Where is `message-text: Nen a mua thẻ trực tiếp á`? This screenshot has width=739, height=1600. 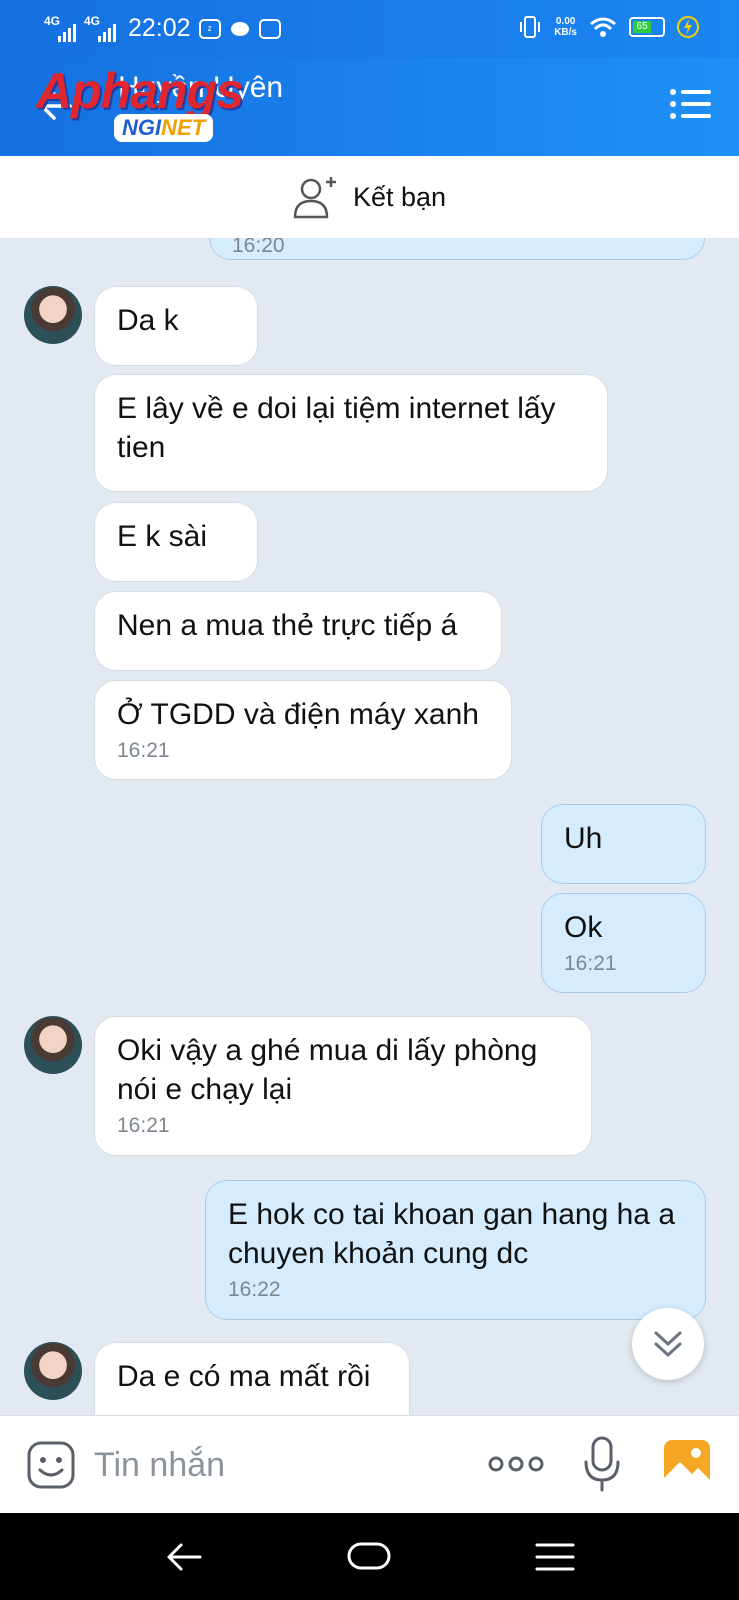 message-text: Nen a mua thẻ trực tiếp á is located at coordinates (287, 625).